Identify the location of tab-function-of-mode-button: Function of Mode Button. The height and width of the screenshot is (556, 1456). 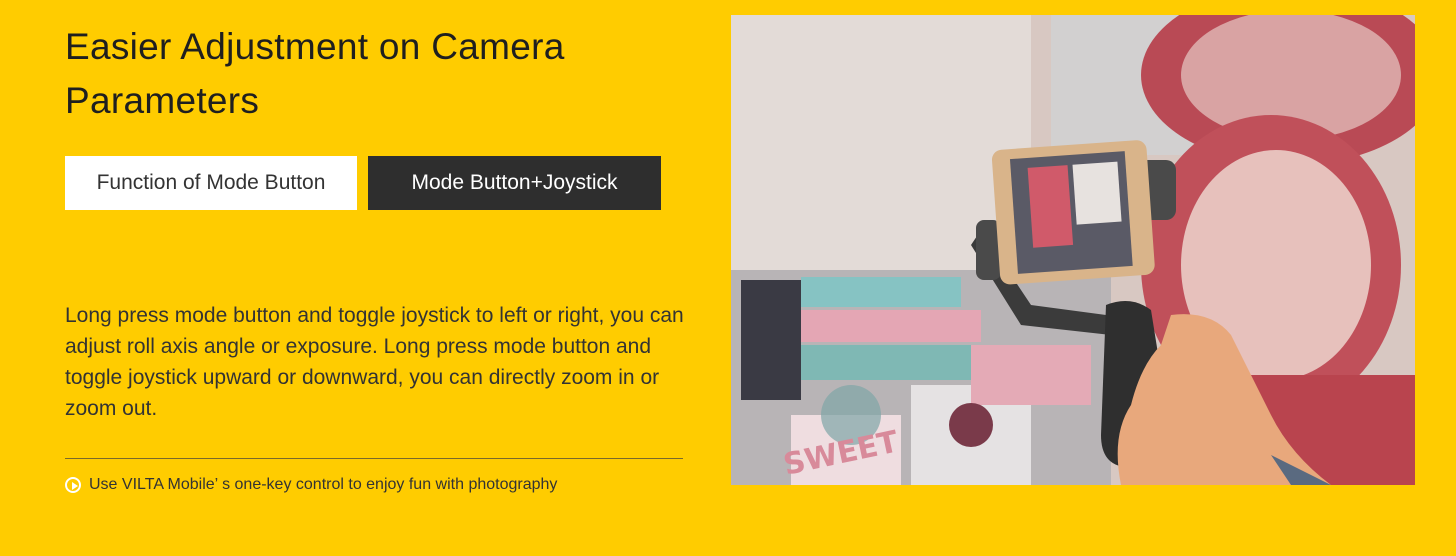
(211, 183).